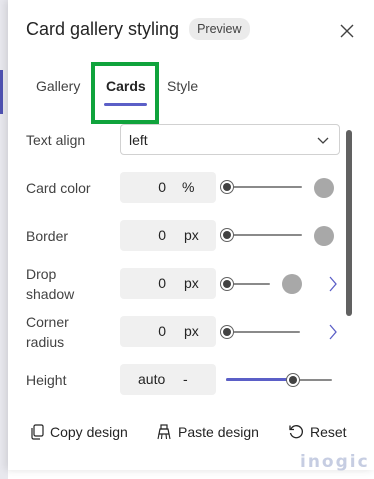 Image resolution: width=374 pixels, height=479 pixels. What do you see at coordinates (162, 187) in the screenshot?
I see `card-color-value: 0` at bounding box center [162, 187].